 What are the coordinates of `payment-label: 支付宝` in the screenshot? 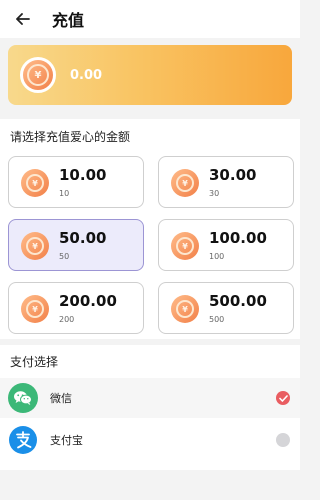 It's located at (66, 440).